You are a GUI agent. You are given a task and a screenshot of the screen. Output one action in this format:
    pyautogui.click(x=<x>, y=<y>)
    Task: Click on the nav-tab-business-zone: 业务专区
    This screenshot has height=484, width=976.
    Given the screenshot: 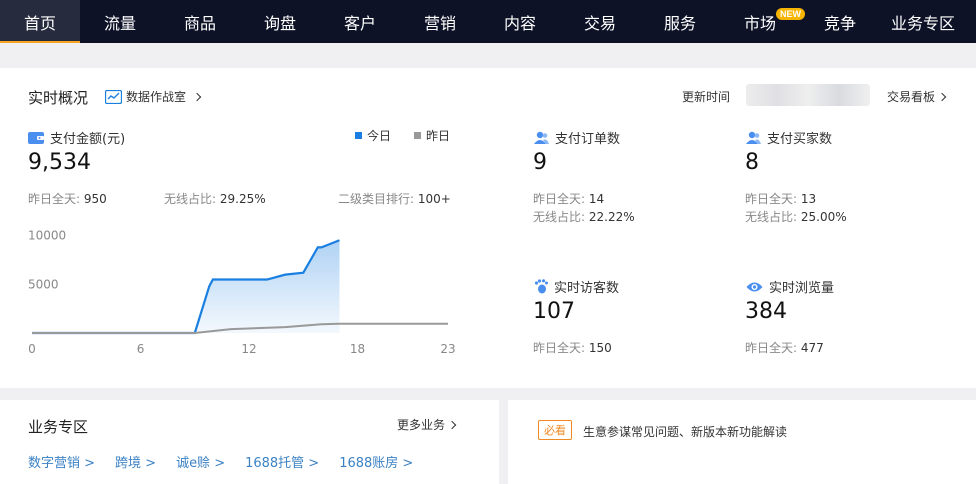 What is the action you would take?
    pyautogui.click(x=923, y=21)
    